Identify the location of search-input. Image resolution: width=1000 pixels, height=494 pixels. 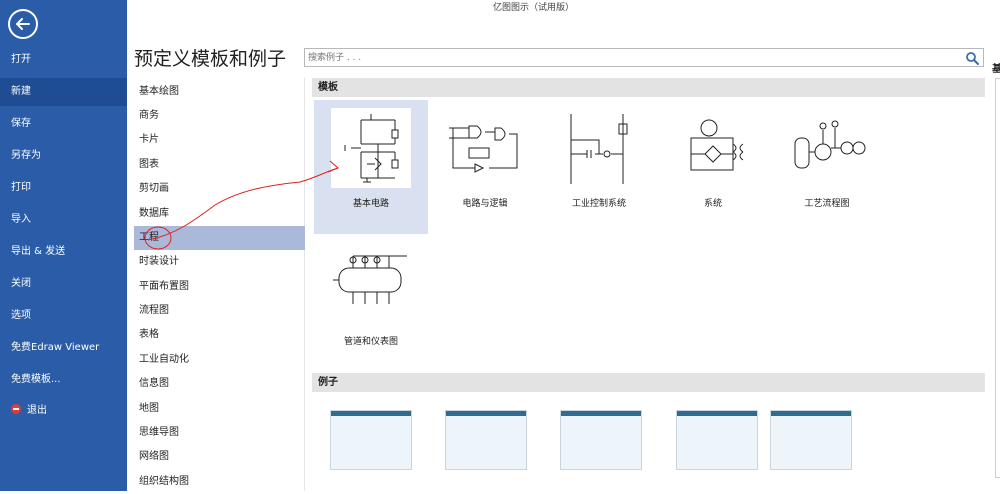
(628, 57).